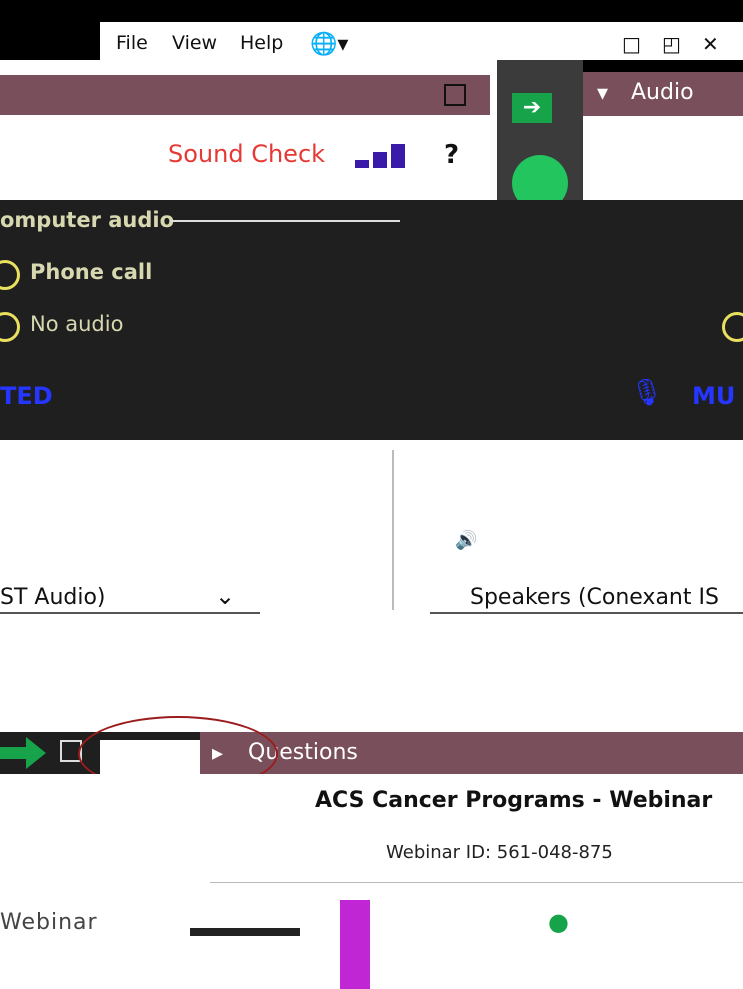  I want to click on divider, so click(476, 882).